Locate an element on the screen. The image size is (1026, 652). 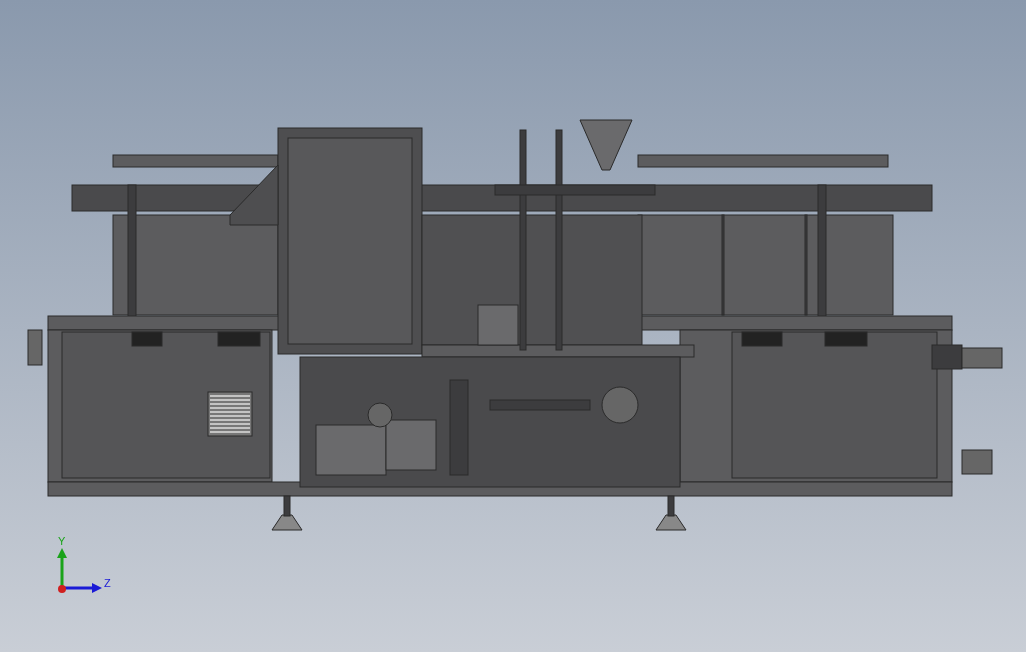
axis-label: Y is located at coordinates (62, 541).